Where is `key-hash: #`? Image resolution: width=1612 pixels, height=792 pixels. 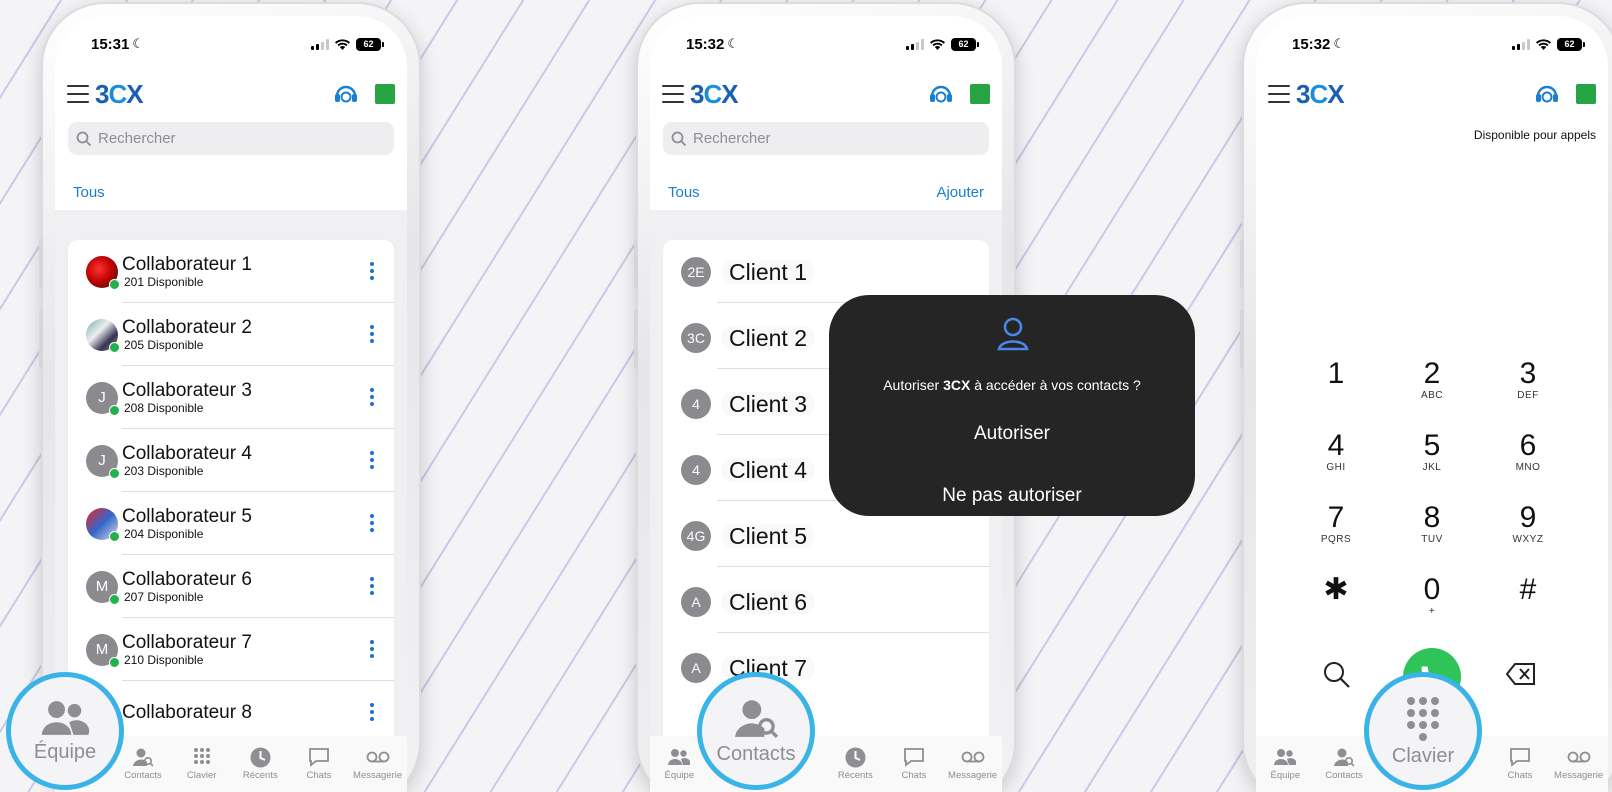
key-hash: # is located at coordinates (1528, 590).